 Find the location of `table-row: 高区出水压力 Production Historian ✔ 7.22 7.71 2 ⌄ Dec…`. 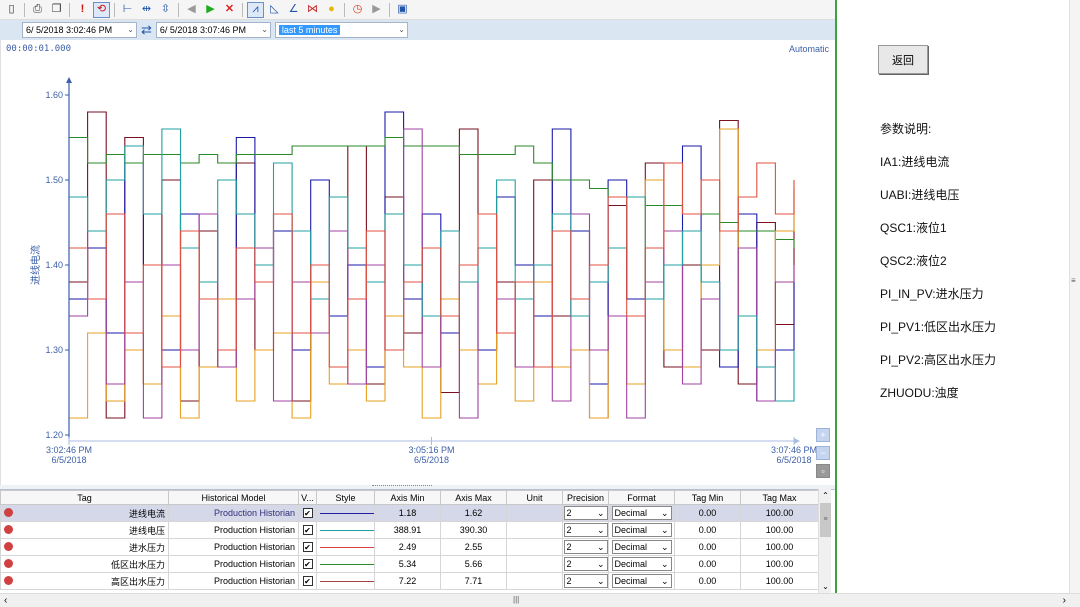

table-row: 高区出水压力 Production Historian ✔ 7.22 7.71 2 ⌄ Dec… is located at coordinates (409, 581).